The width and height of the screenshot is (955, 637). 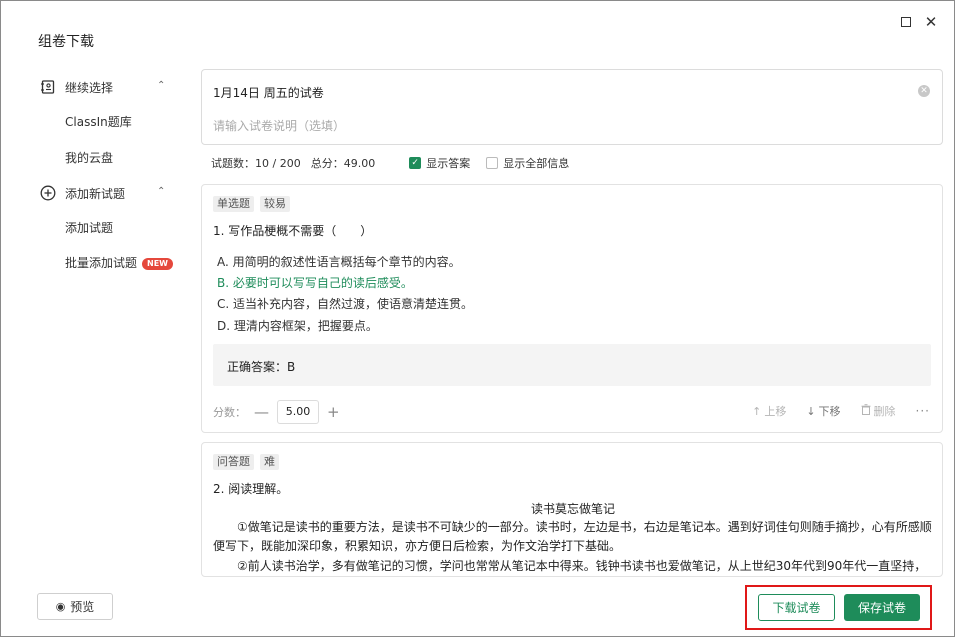 I want to click on move-down-label: 下移, so click(x=829, y=411).